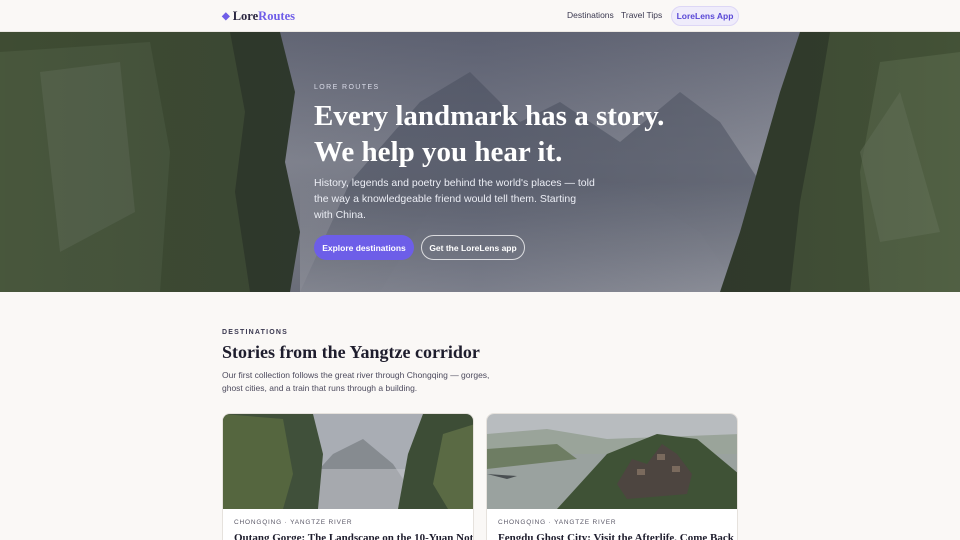 This screenshot has height=540, width=960. Describe the element at coordinates (705, 16) in the screenshot. I see `lorelens-app-button: LoreLens App` at that location.